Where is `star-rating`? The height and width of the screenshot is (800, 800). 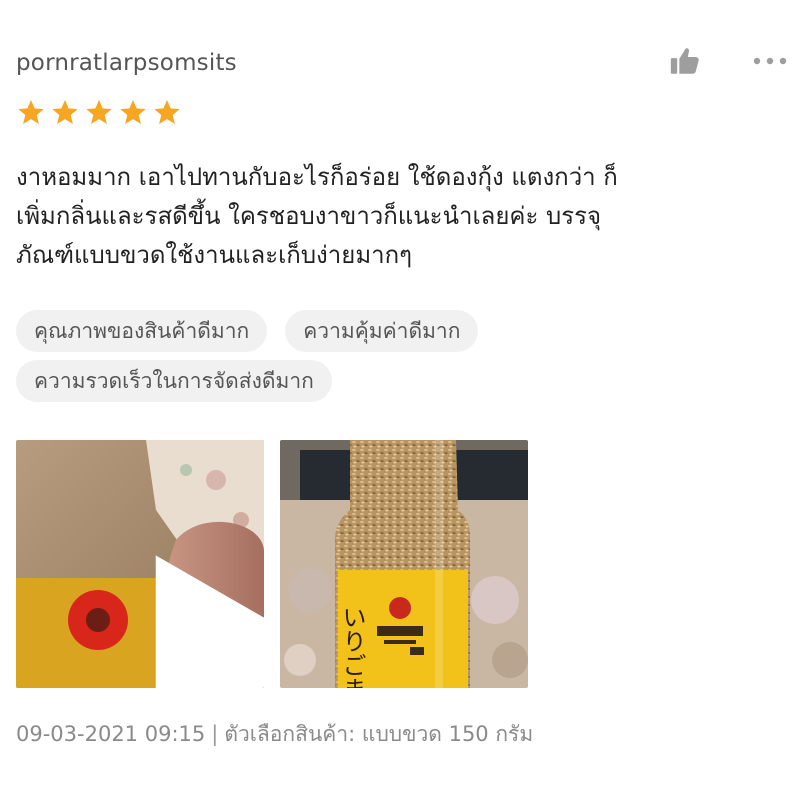
star-rating is located at coordinates (99, 113).